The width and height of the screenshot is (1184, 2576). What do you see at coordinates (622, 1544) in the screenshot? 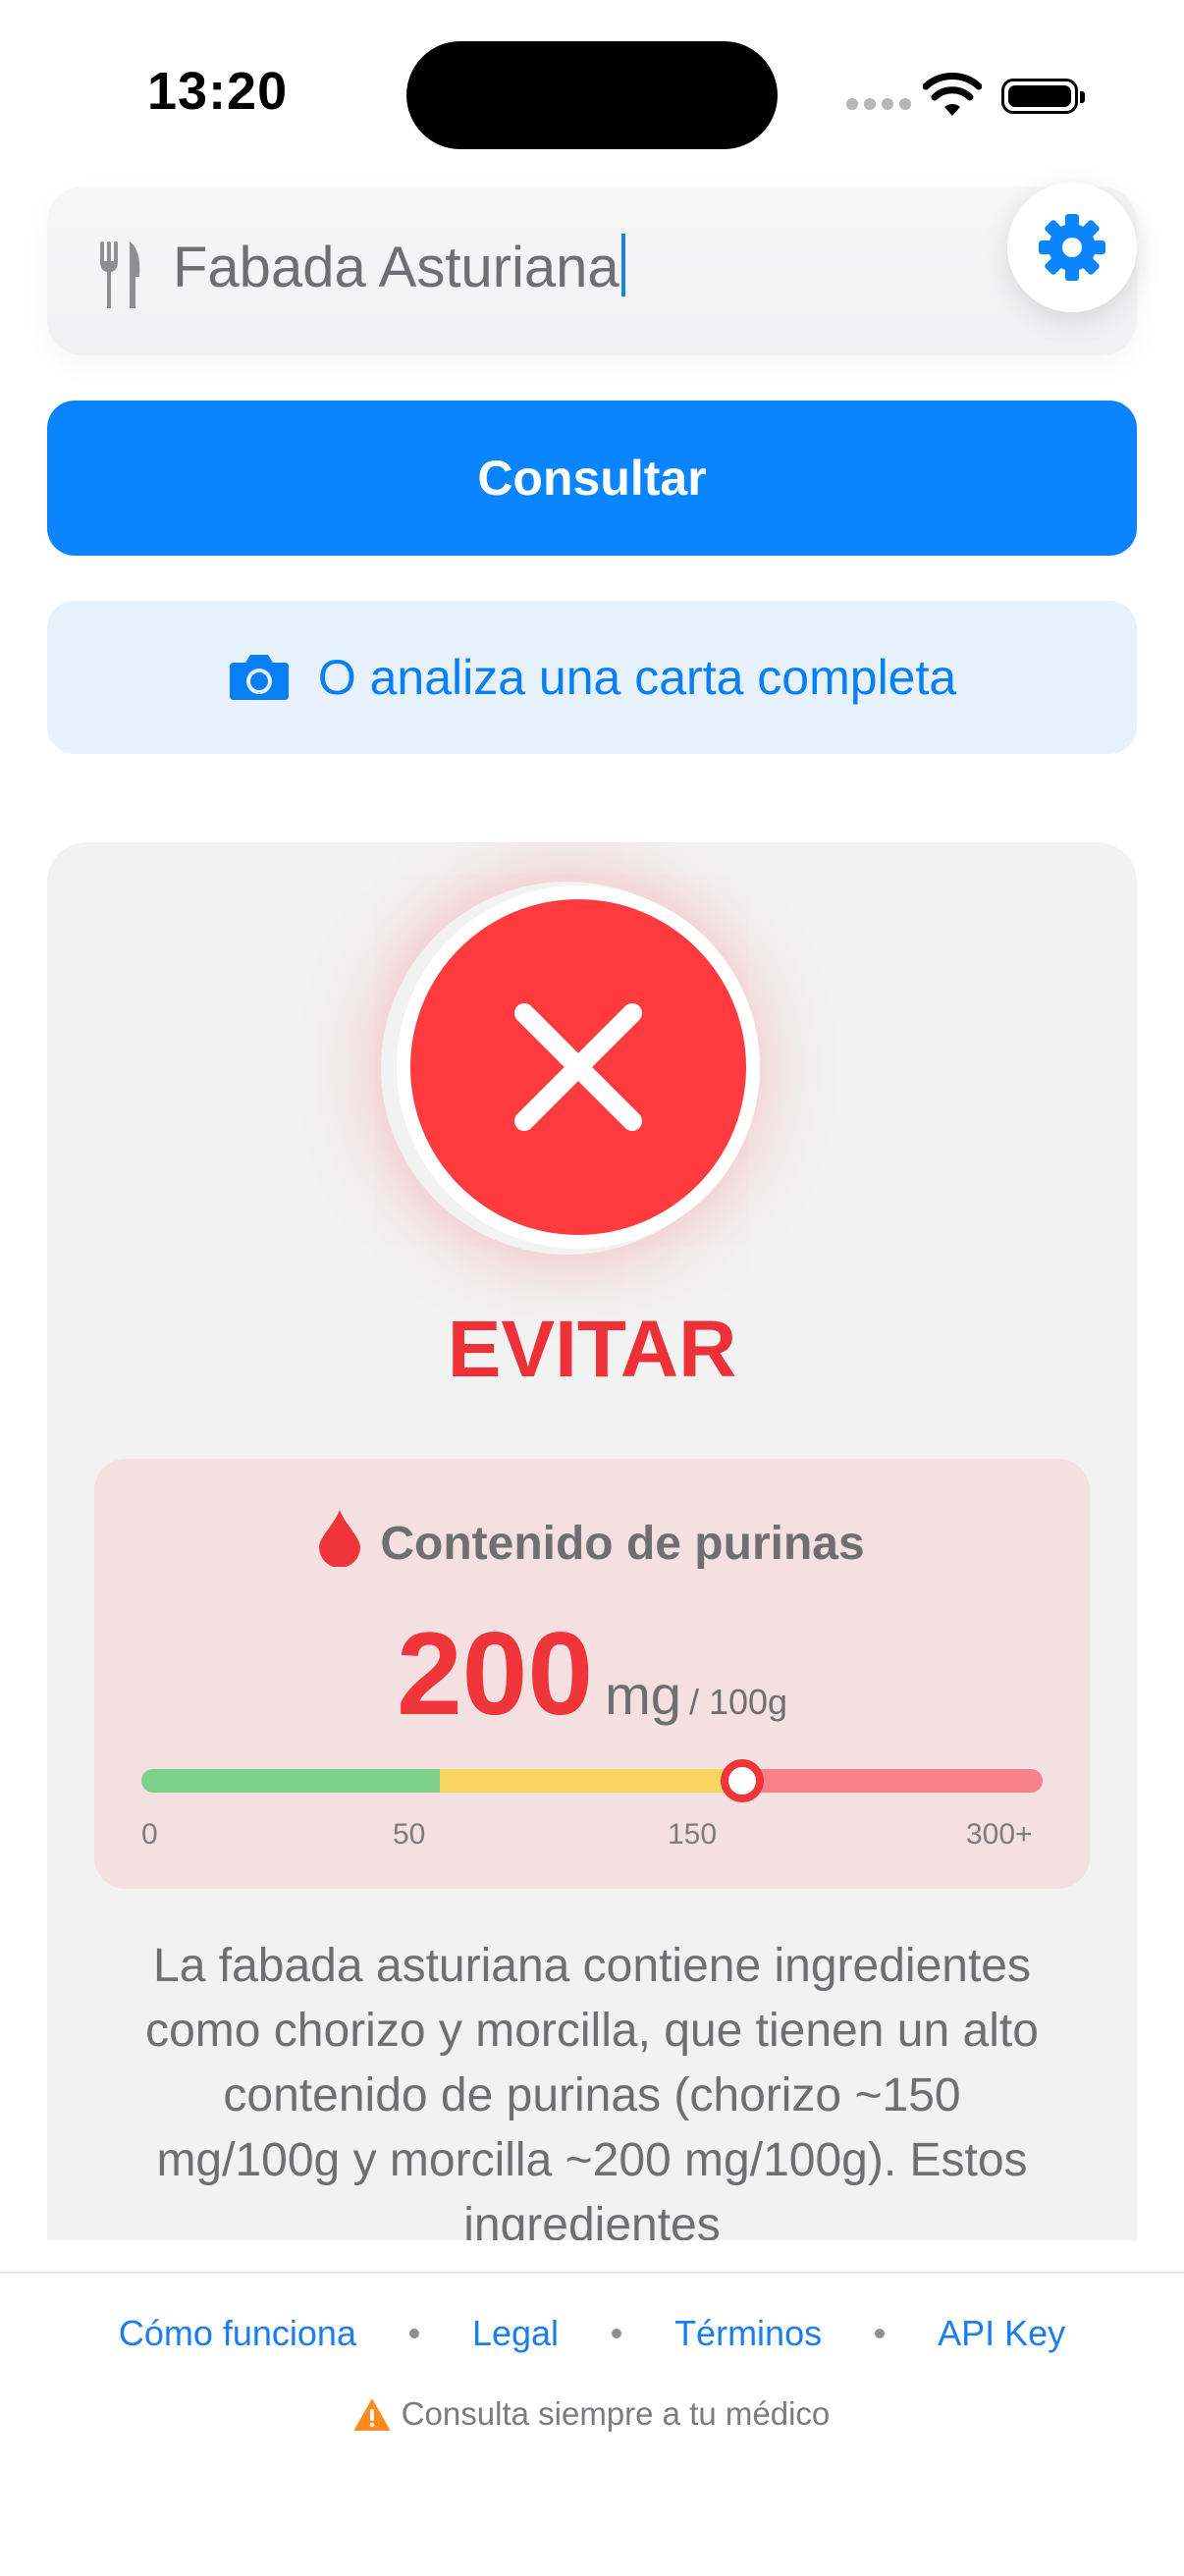
I see `purine-title-text: Contenido de purinas` at bounding box center [622, 1544].